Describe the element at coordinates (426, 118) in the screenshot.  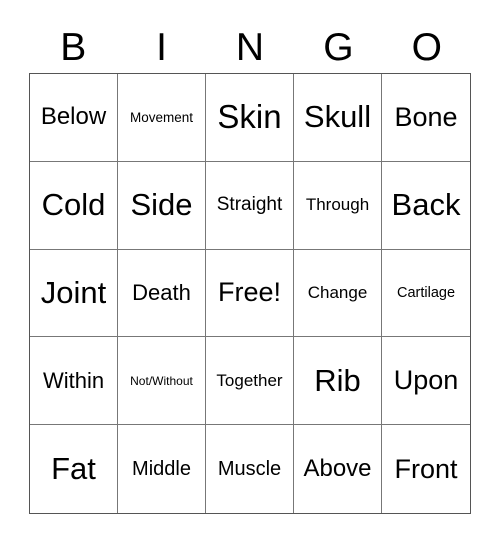
I see `bingo-cell: Bone` at that location.